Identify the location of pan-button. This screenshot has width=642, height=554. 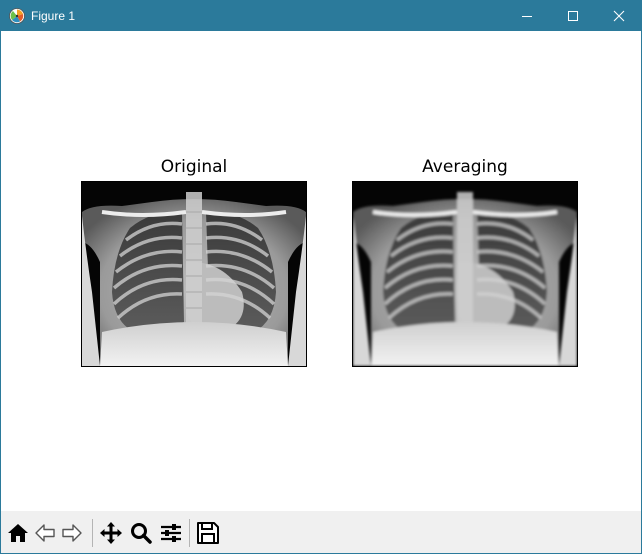
(111, 533).